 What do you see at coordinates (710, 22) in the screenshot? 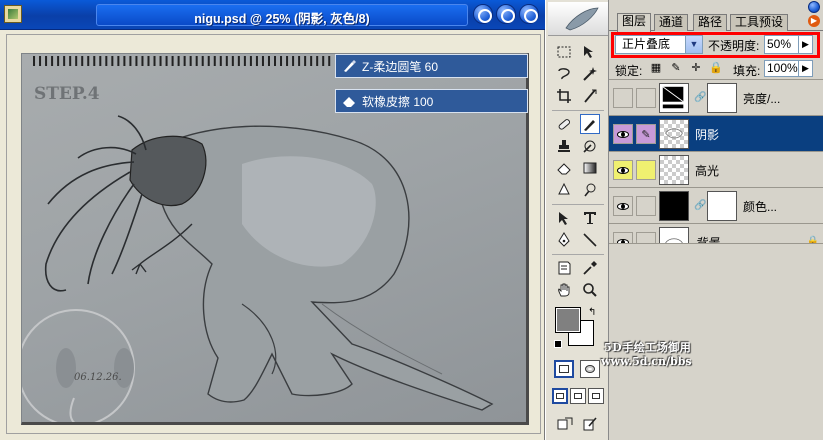
I see `tab-paths: 路径` at bounding box center [710, 22].